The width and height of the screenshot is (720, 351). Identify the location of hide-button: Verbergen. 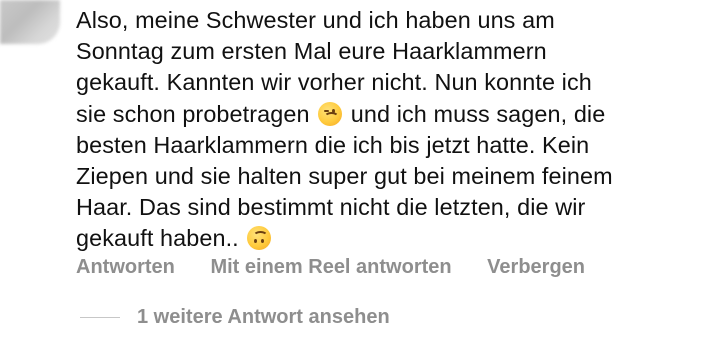
(536, 267).